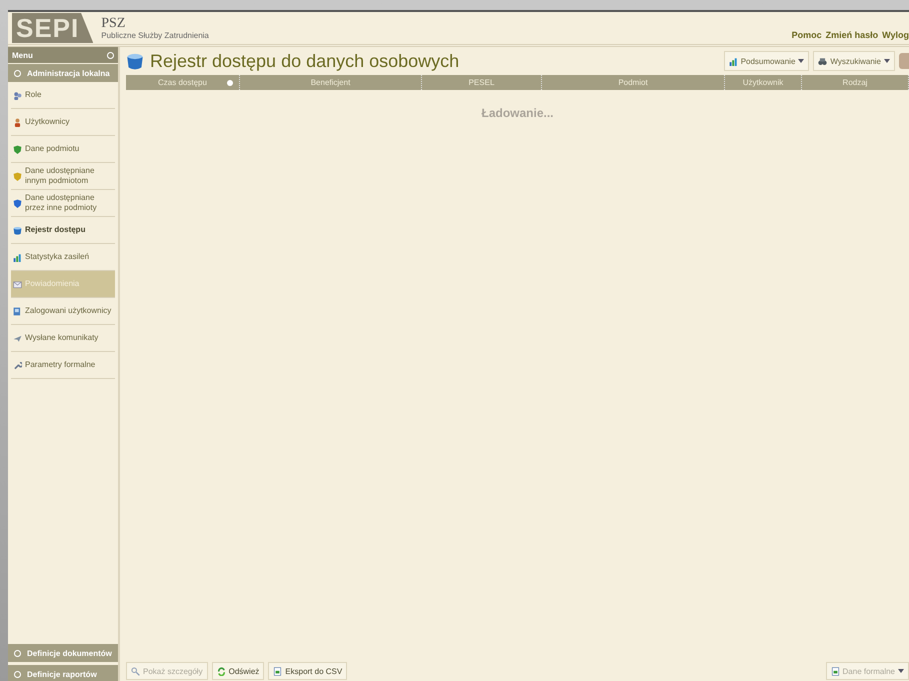 This screenshot has width=909, height=681. I want to click on header-link: Zmień hasło, so click(852, 35).